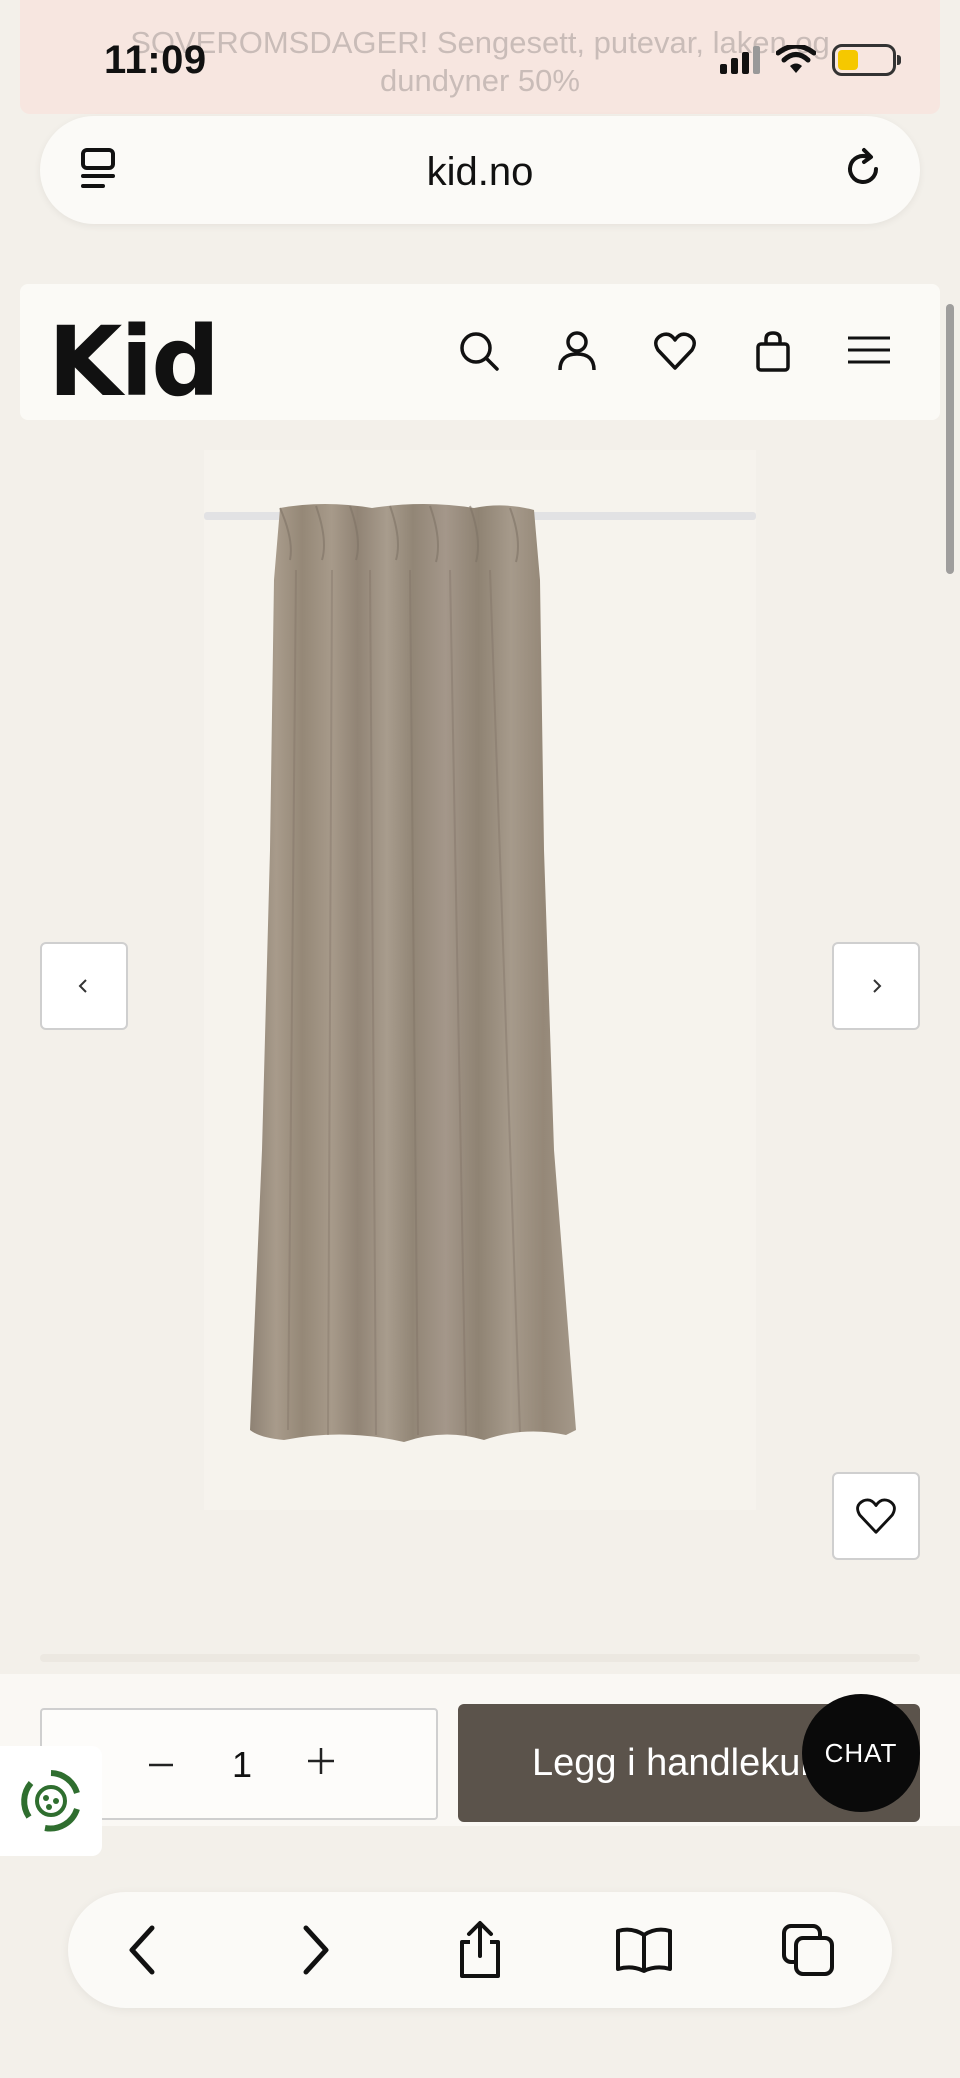  Describe the element at coordinates (161, 1765) in the screenshot. I see `decrease-quantity-button` at that location.